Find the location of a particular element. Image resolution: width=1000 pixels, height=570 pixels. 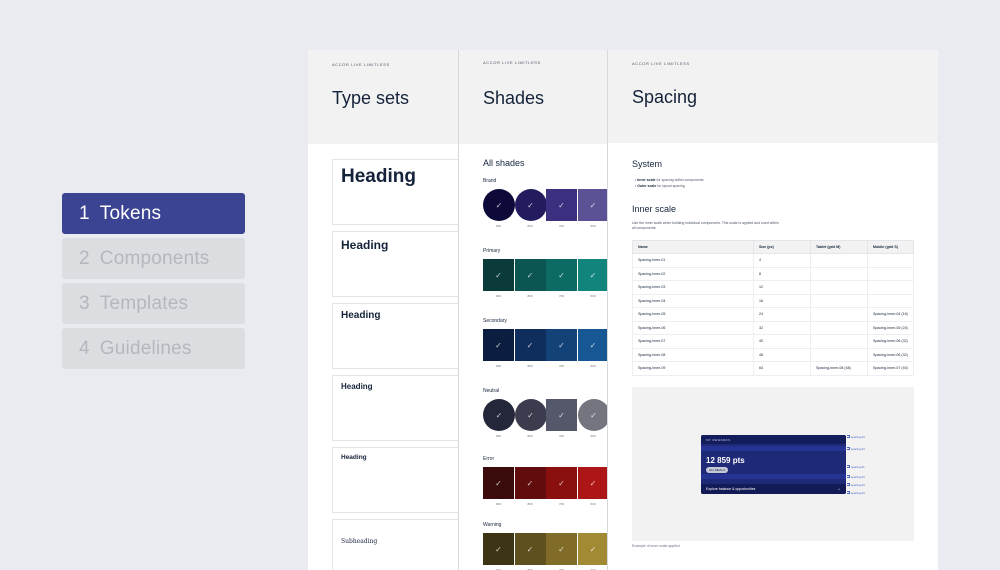

nav-item-label: Components is located at coordinates (154, 258).